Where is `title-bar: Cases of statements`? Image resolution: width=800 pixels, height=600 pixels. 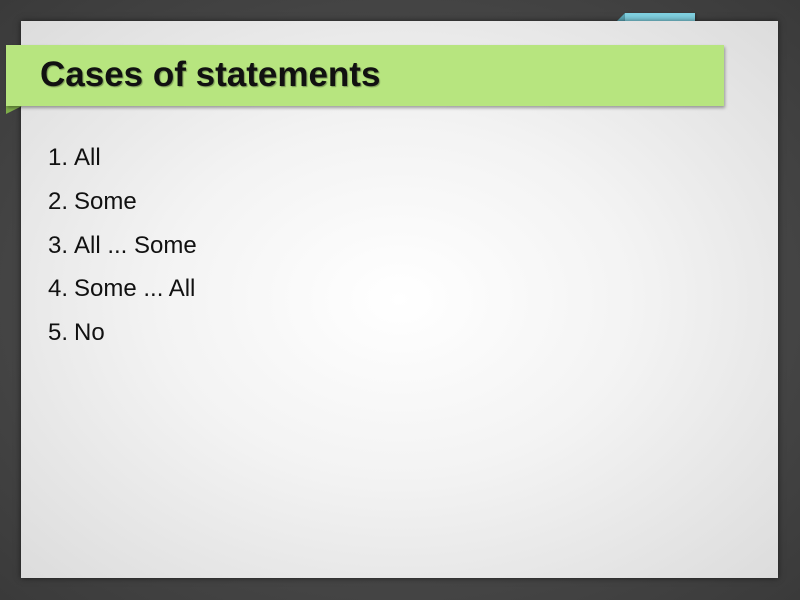 title-bar: Cases of statements is located at coordinates (365, 75).